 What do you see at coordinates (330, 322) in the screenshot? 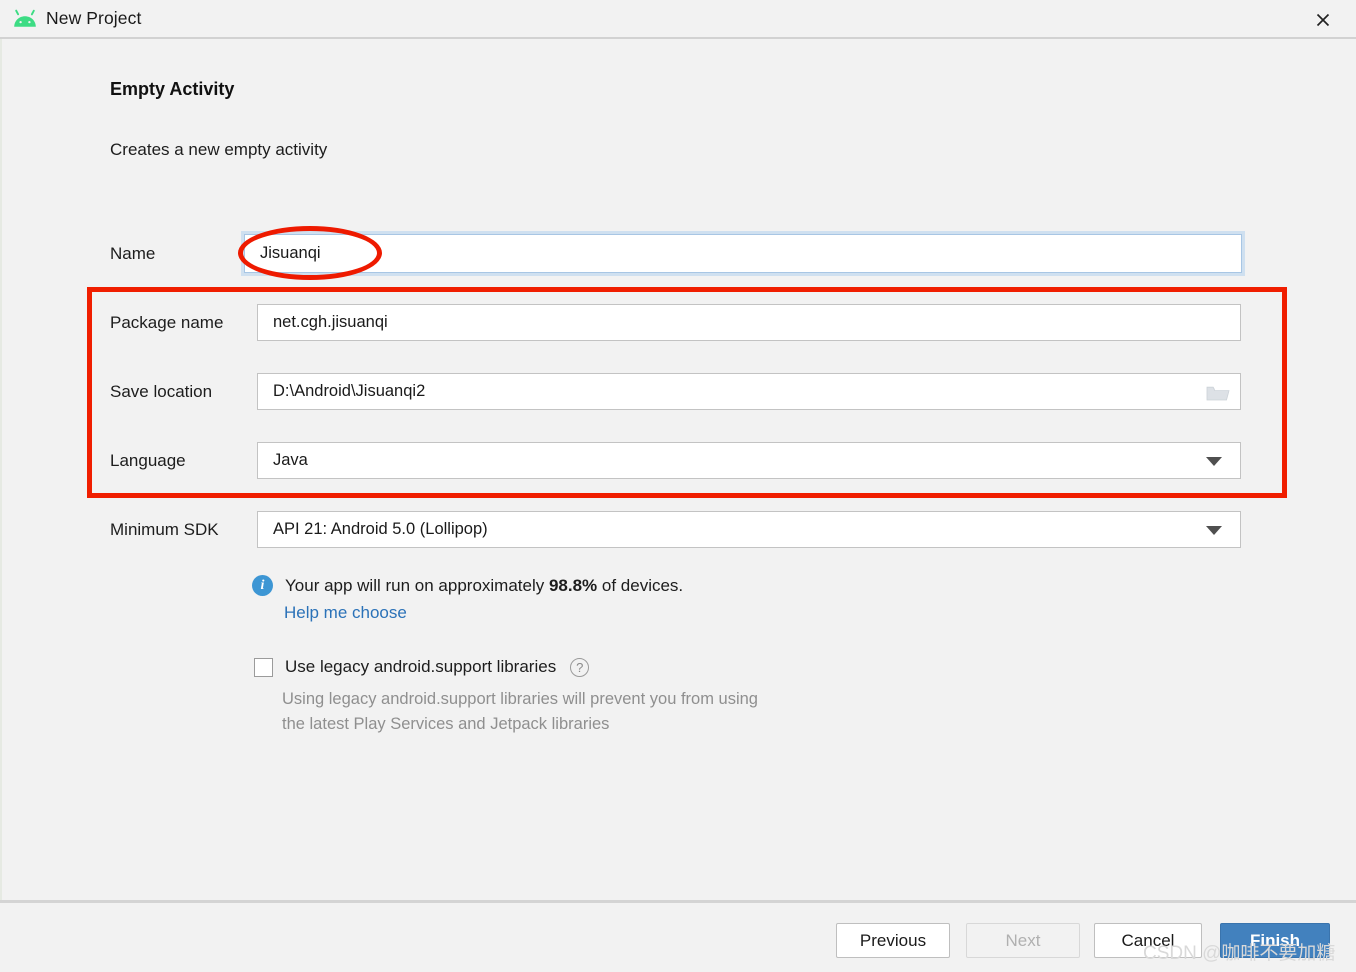
I see `package-name-input-value: net.cgh.jisuanqi` at bounding box center [330, 322].